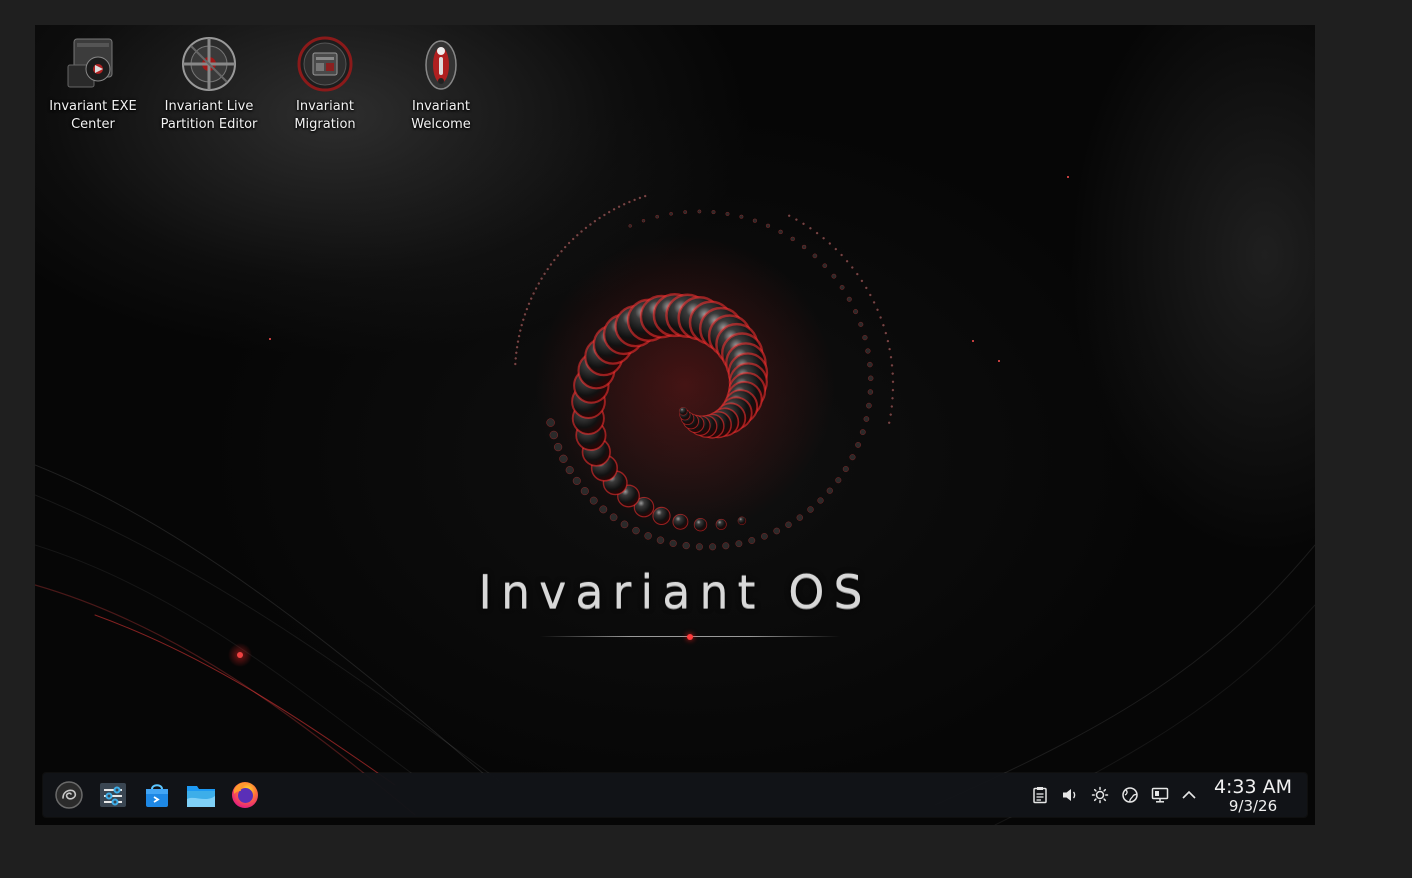 The image size is (1412, 878). Describe the element at coordinates (1130, 795) in the screenshot. I see `network-tray-button` at that location.